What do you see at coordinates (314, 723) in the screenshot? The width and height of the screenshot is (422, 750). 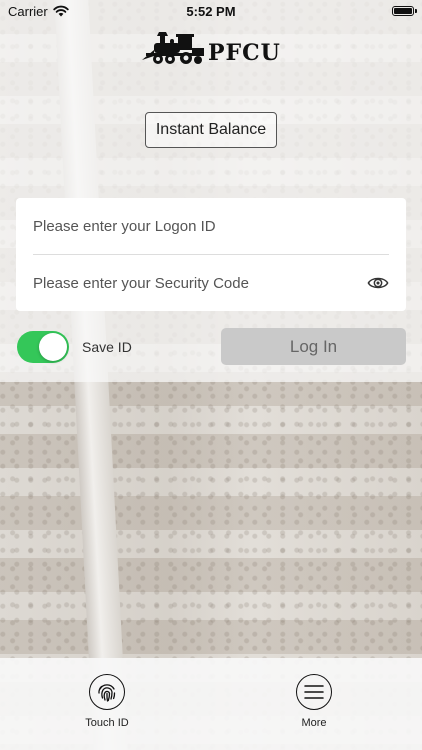 I see `tab-more-label: More` at bounding box center [314, 723].